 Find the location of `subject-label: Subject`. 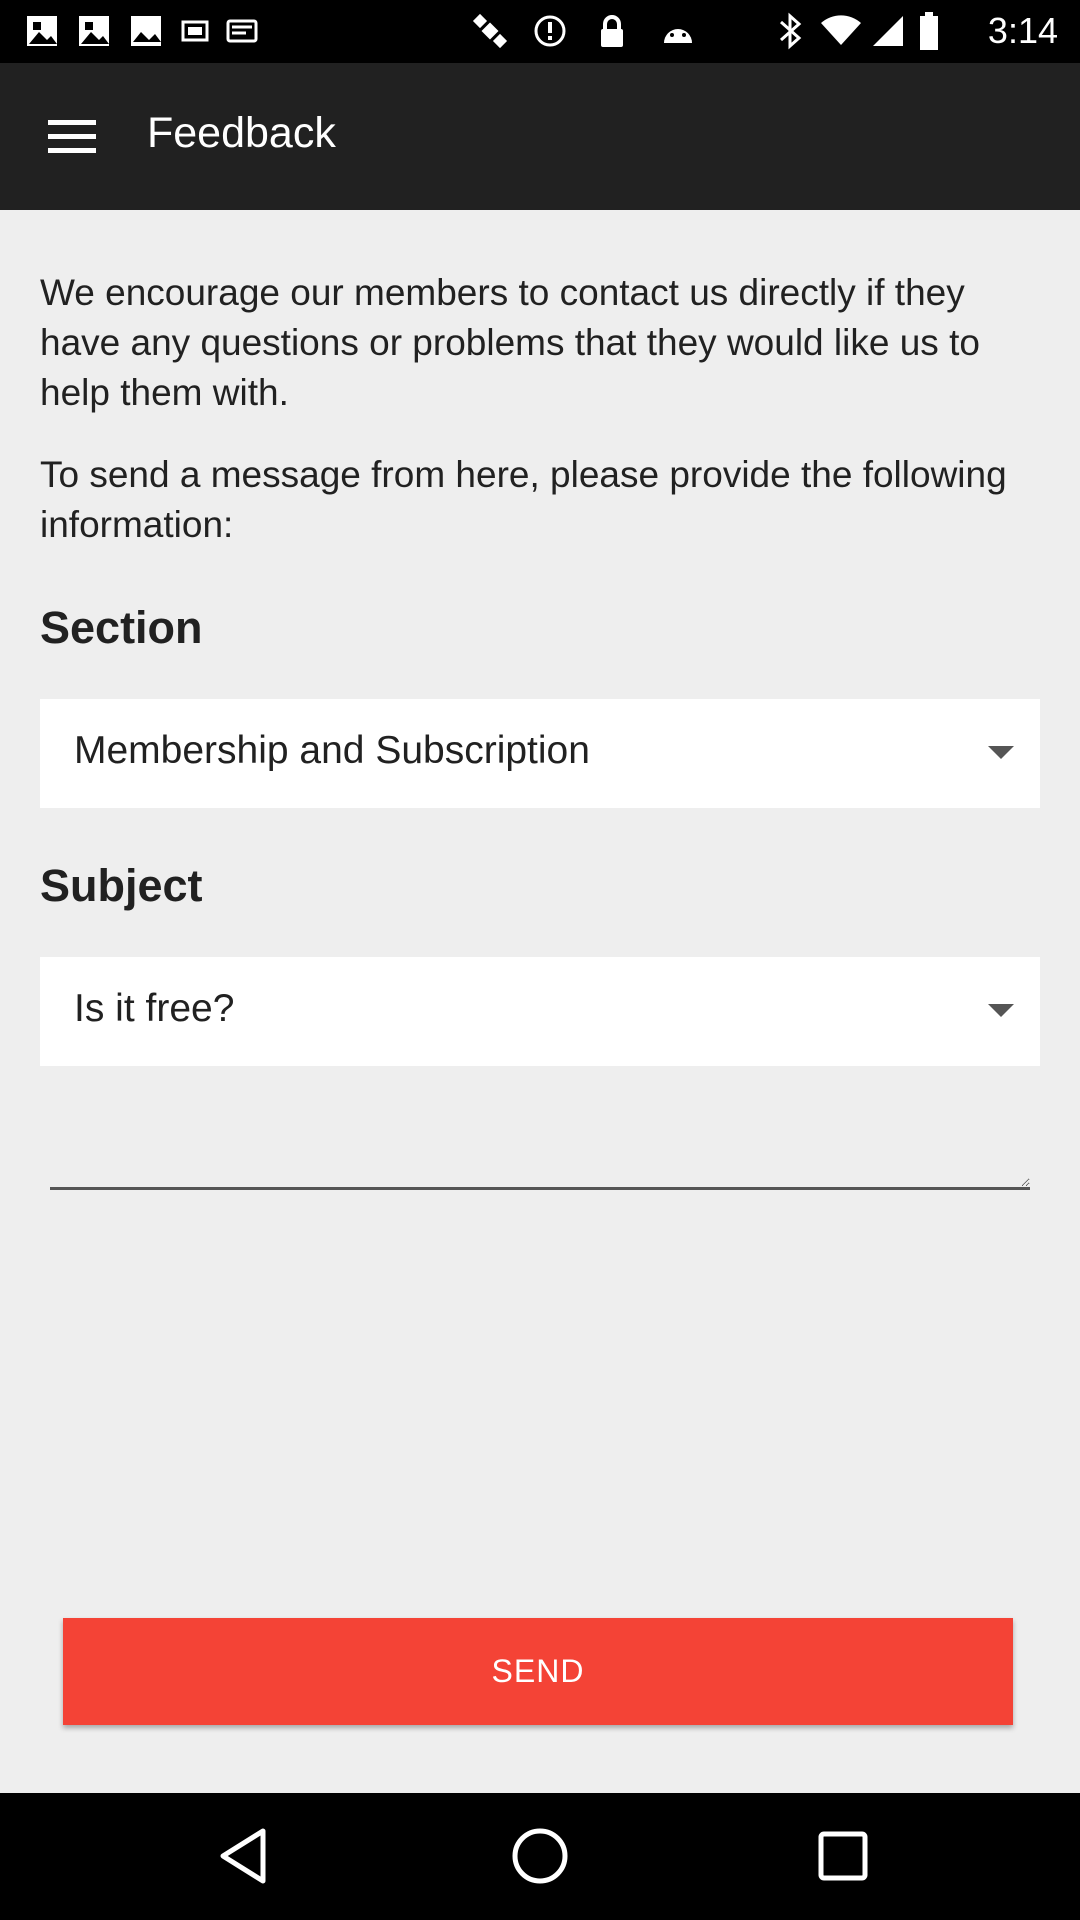

subject-label: Subject is located at coordinates (121, 885).